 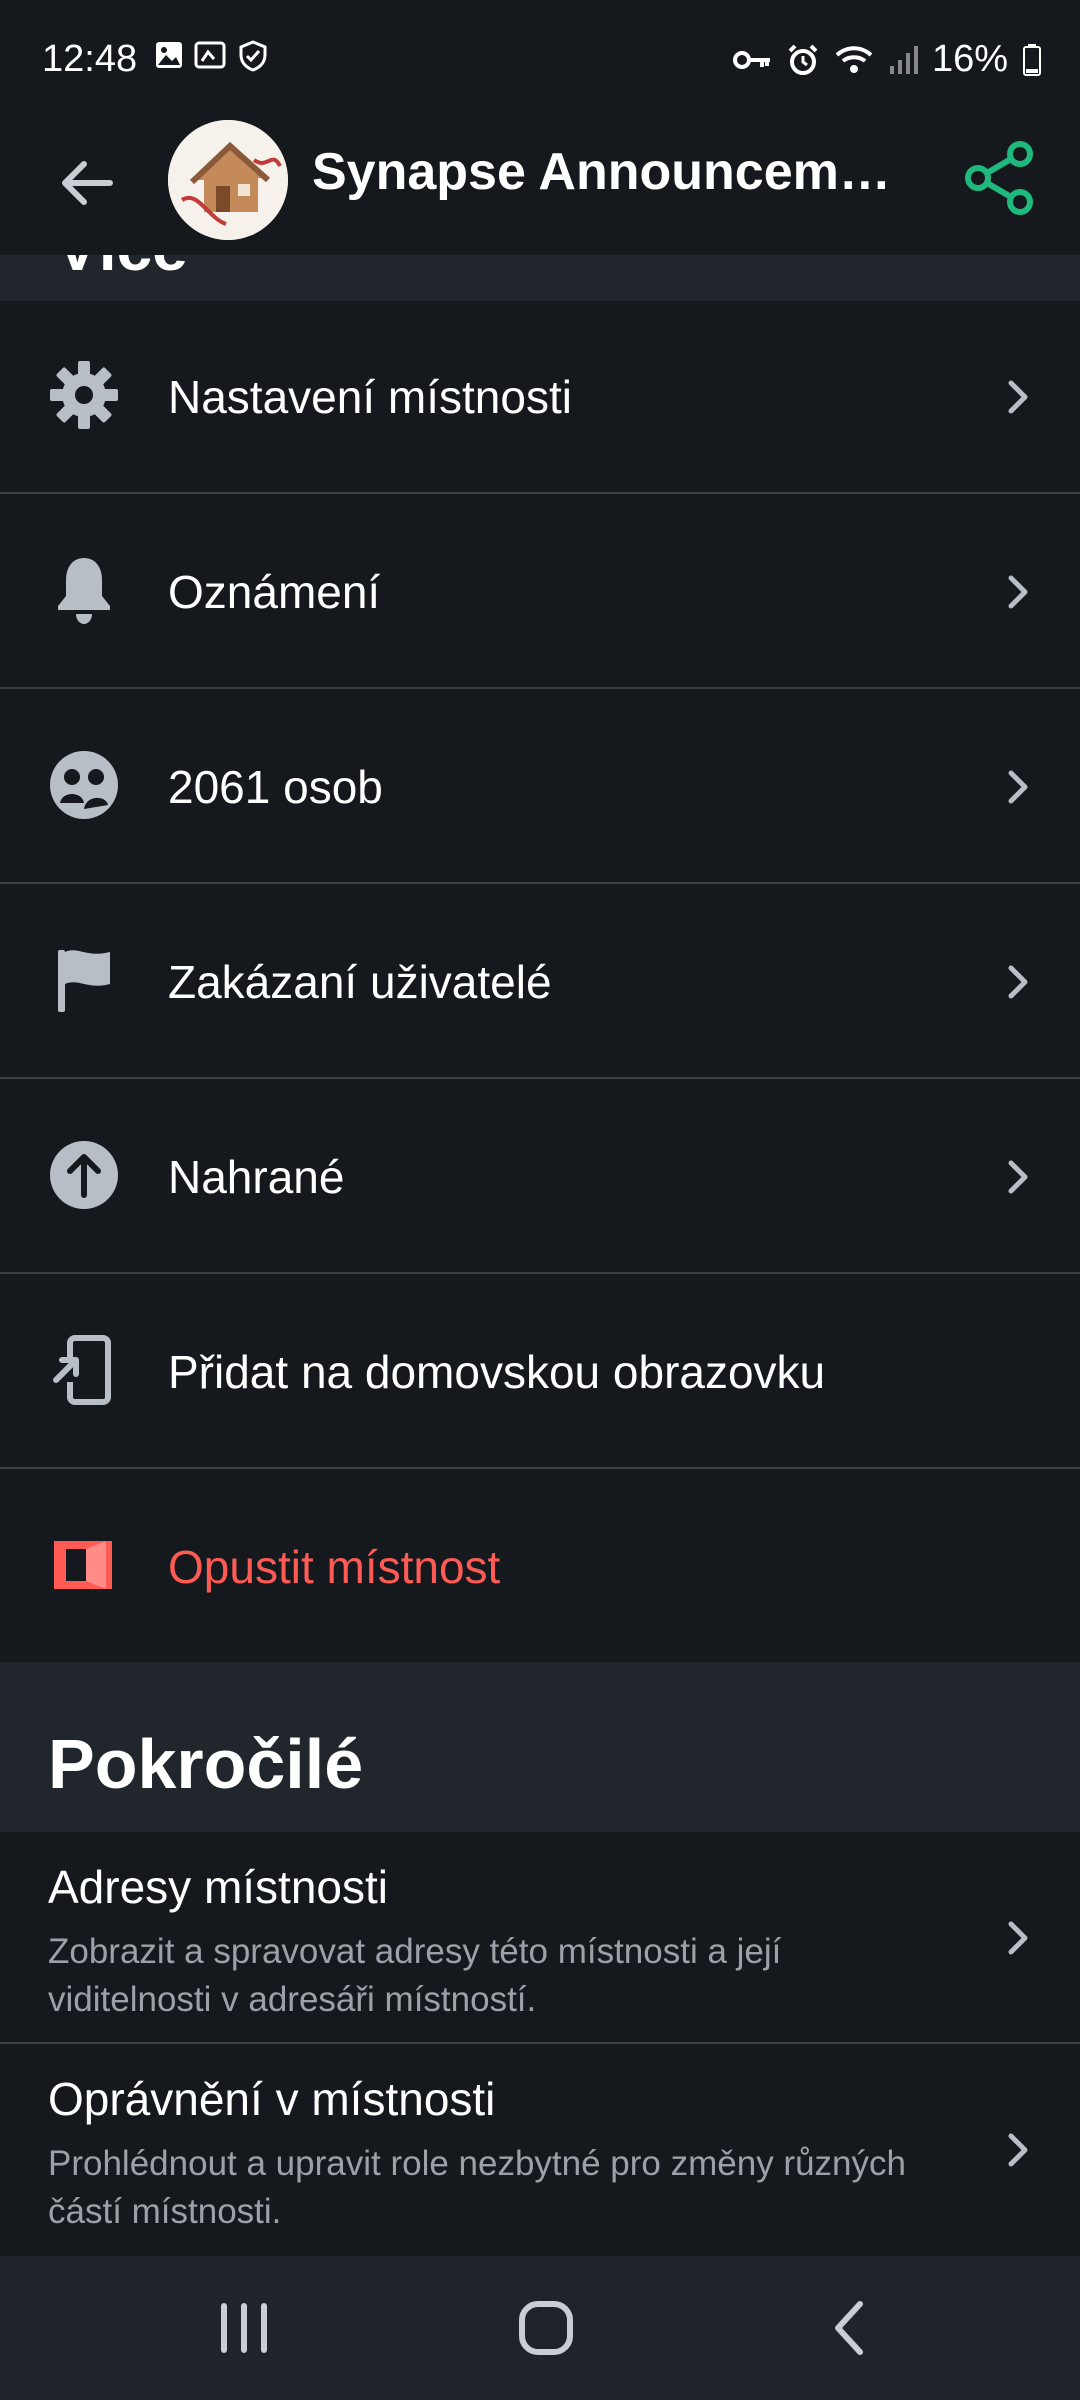 I want to click on battery-icon, so click(x=1032, y=60).